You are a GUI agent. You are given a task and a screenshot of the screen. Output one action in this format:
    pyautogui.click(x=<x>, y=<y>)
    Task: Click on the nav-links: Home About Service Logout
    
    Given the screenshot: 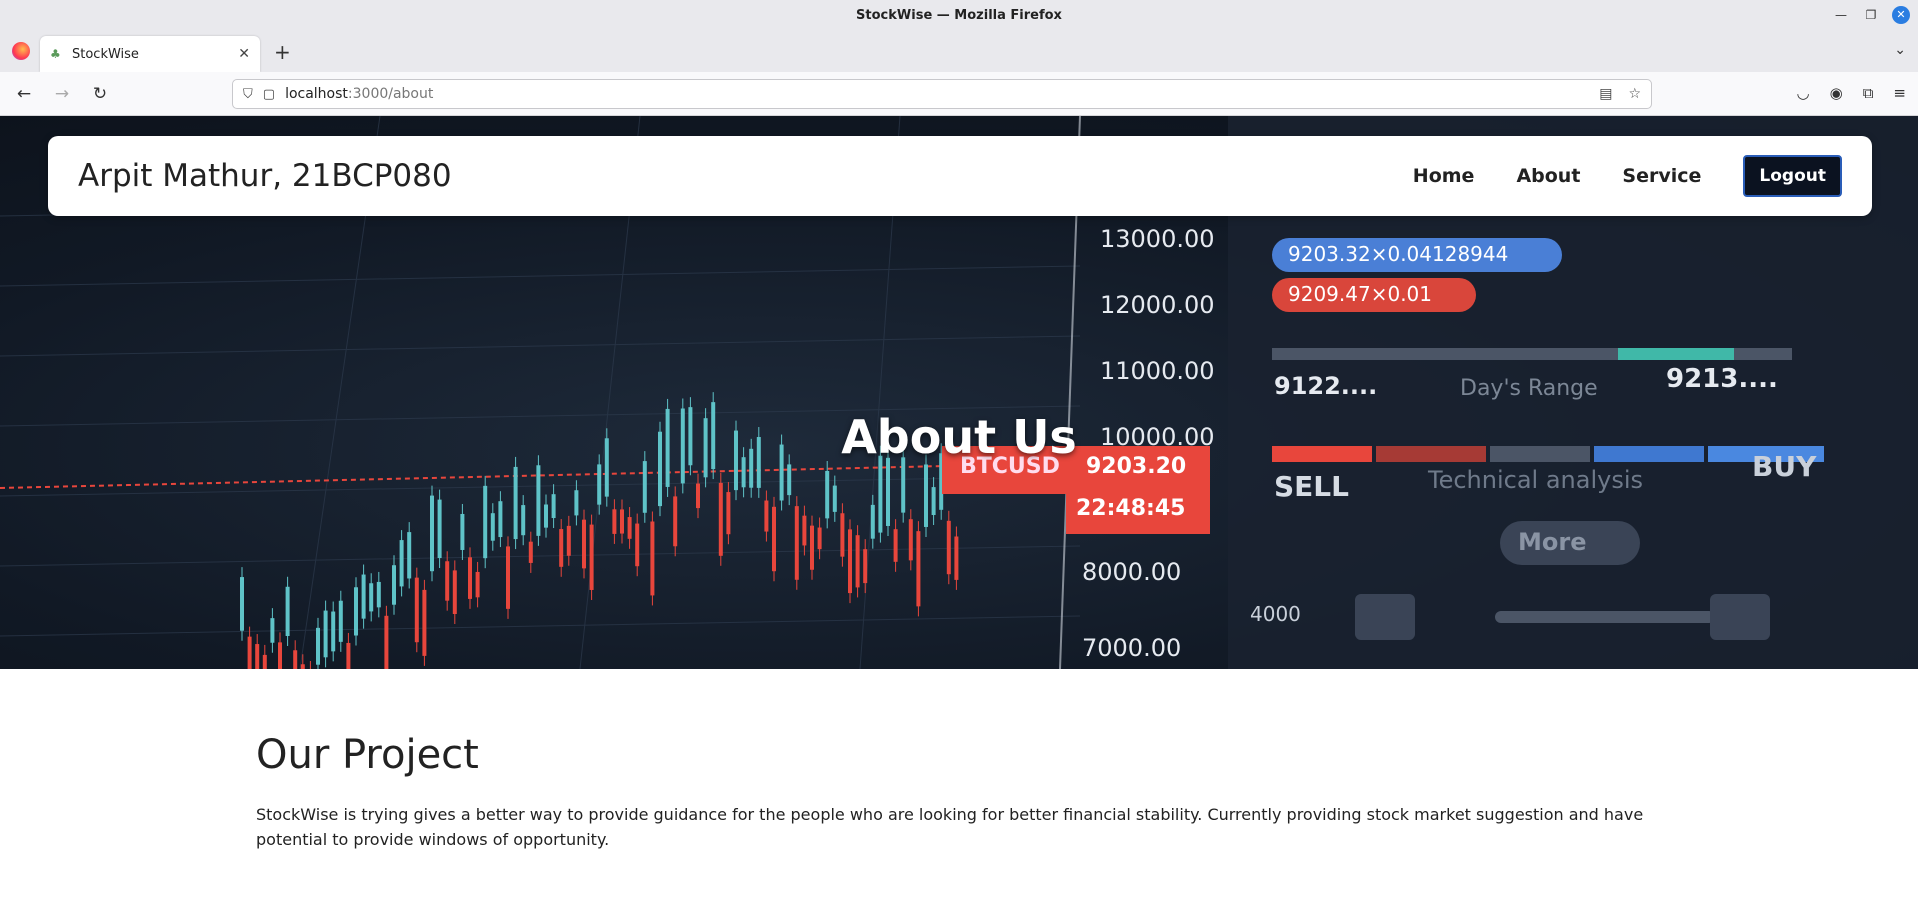 What is the action you would take?
    pyautogui.click(x=1627, y=176)
    